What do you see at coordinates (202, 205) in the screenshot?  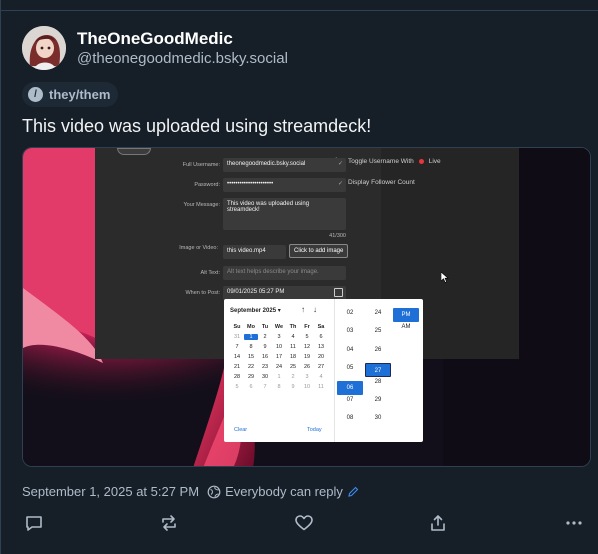 I see `message-label: Your Message:` at bounding box center [202, 205].